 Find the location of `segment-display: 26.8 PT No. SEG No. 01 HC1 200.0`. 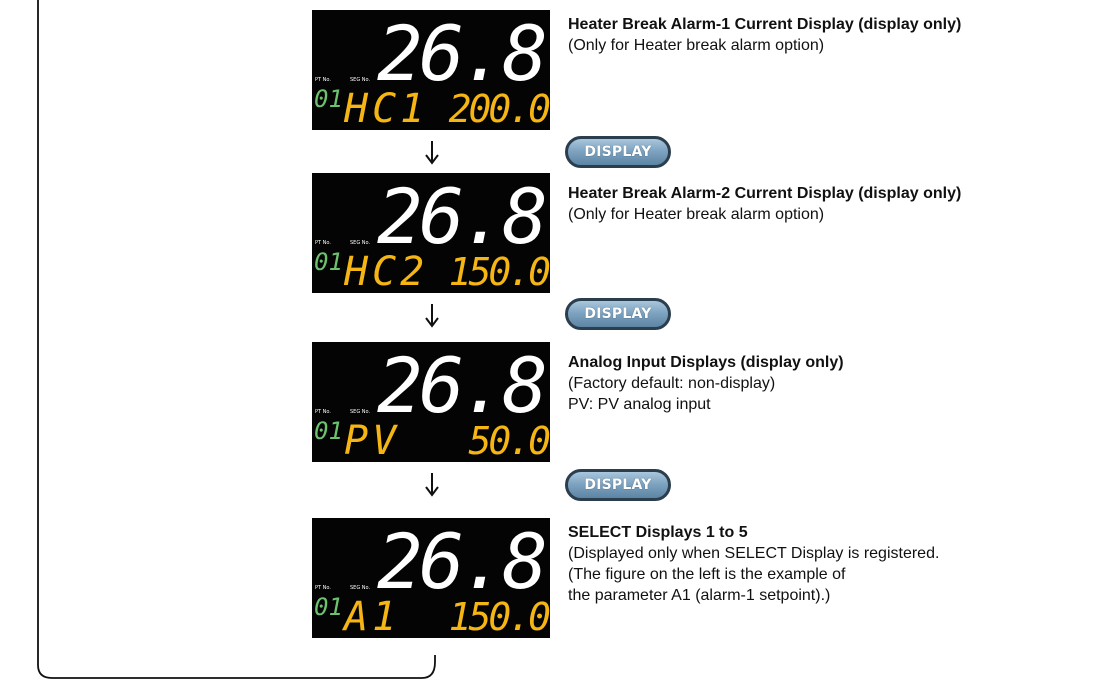

segment-display: 26.8 PT No. SEG No. 01 HC1 200.0 is located at coordinates (432, 70).